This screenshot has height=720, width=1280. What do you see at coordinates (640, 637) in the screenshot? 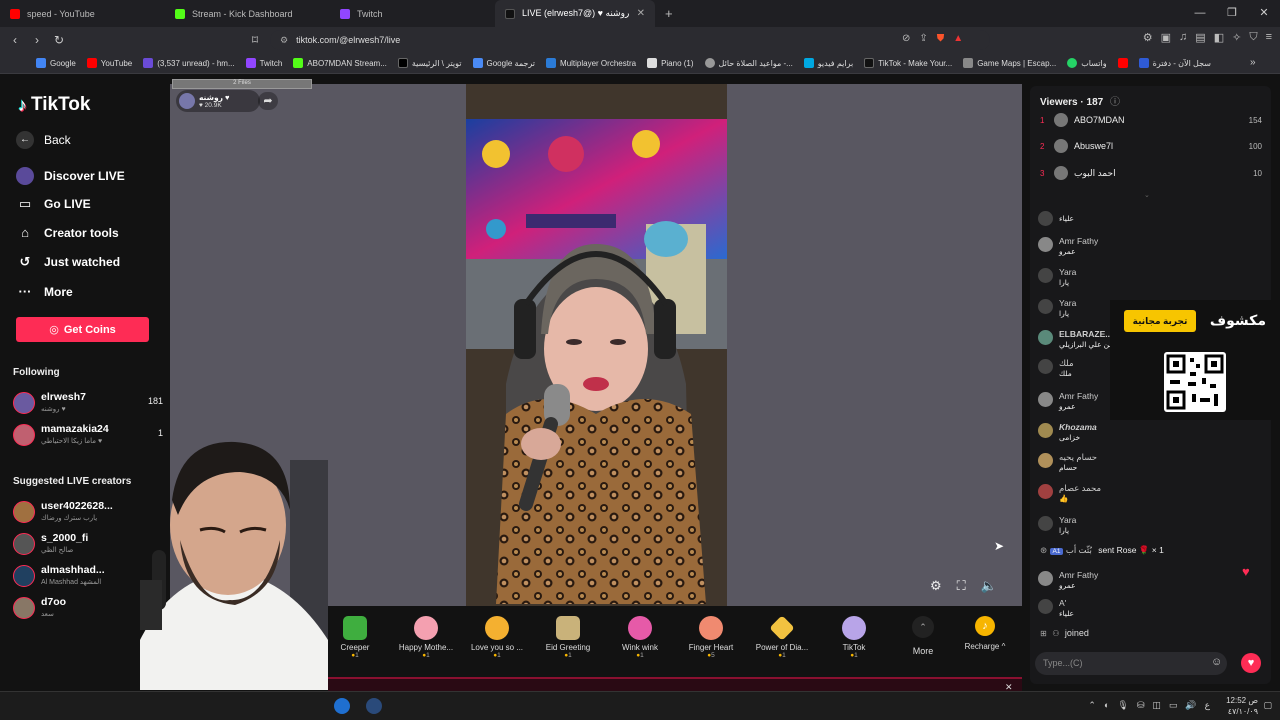
I see `gift-item: Wink wink ●1` at bounding box center [640, 637].